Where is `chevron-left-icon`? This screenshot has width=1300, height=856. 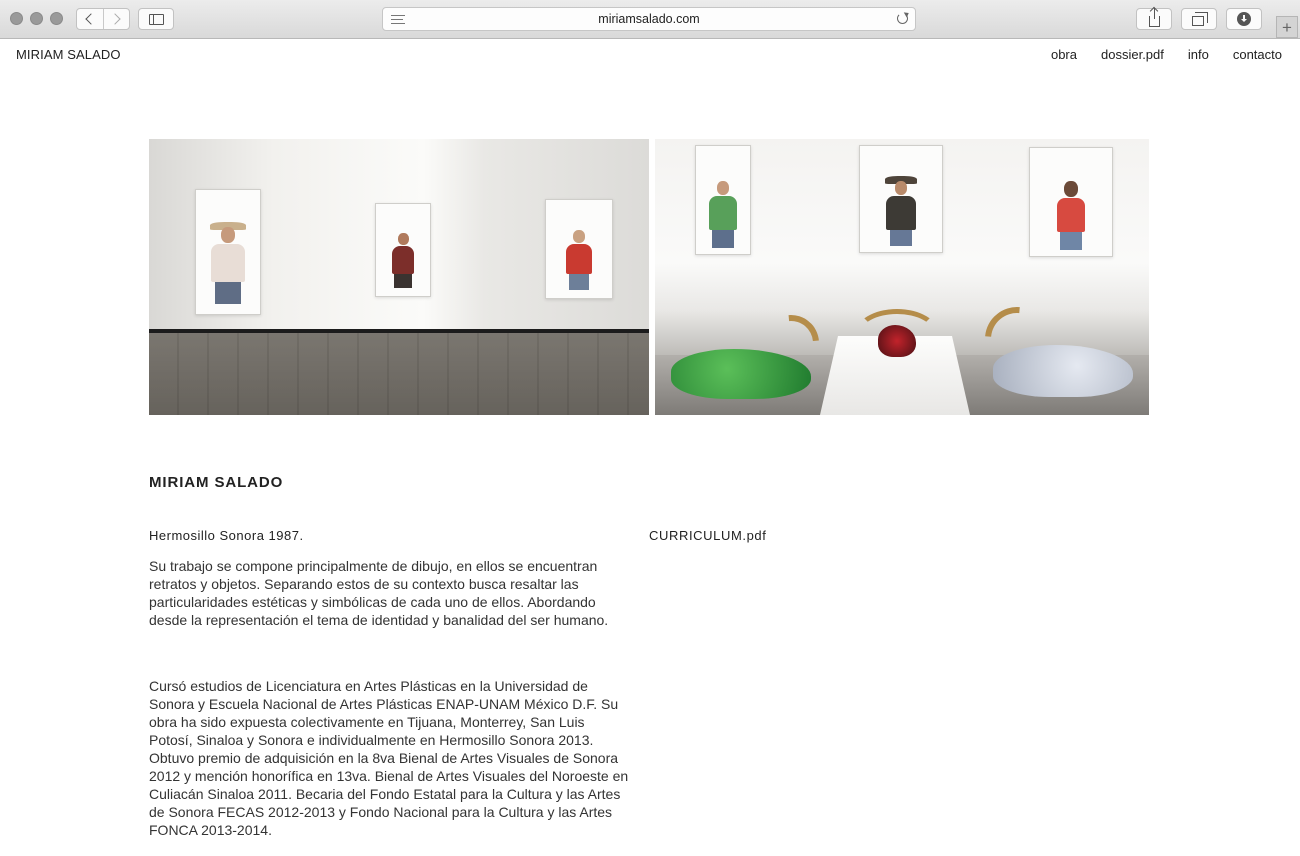
chevron-left-icon is located at coordinates (91, 19).